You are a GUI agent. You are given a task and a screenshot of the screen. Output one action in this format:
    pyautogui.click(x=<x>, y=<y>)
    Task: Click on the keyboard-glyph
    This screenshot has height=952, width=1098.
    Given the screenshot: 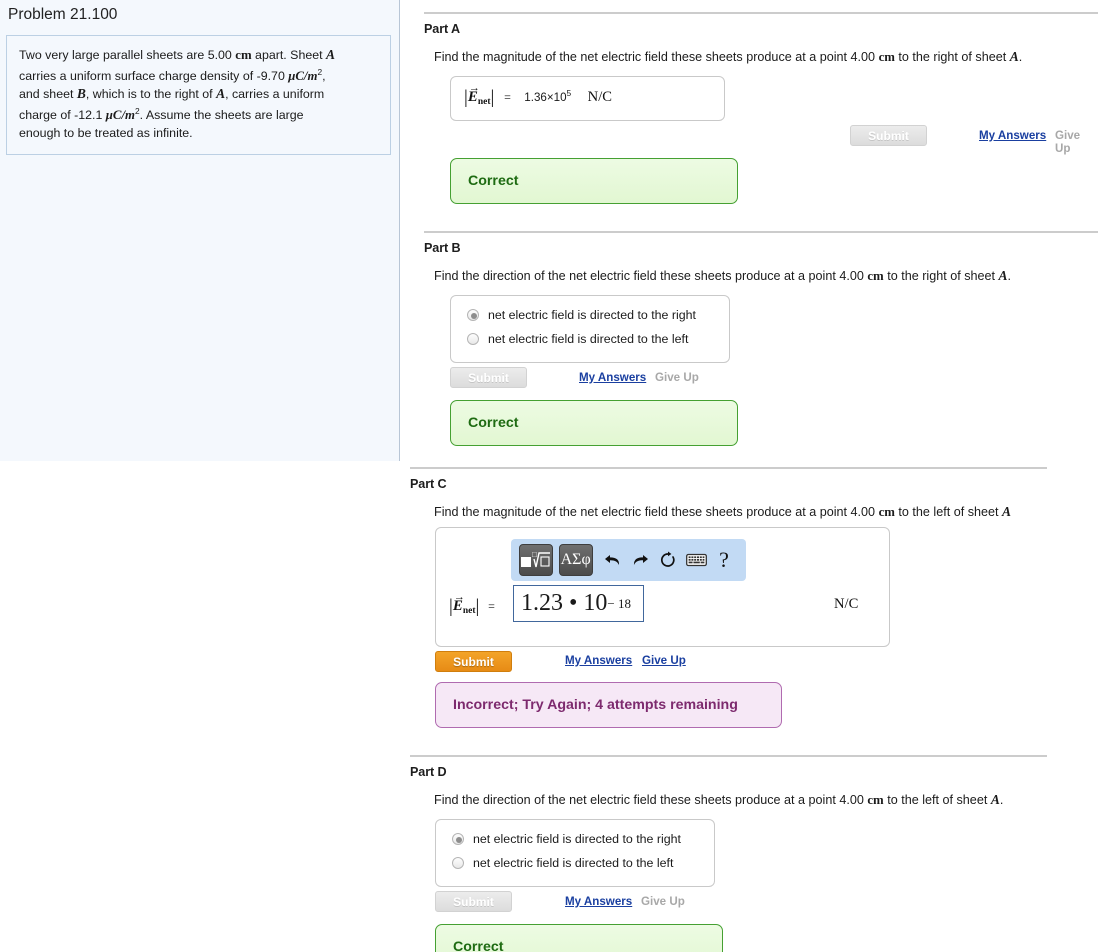 What is the action you would take?
    pyautogui.click(x=696, y=560)
    